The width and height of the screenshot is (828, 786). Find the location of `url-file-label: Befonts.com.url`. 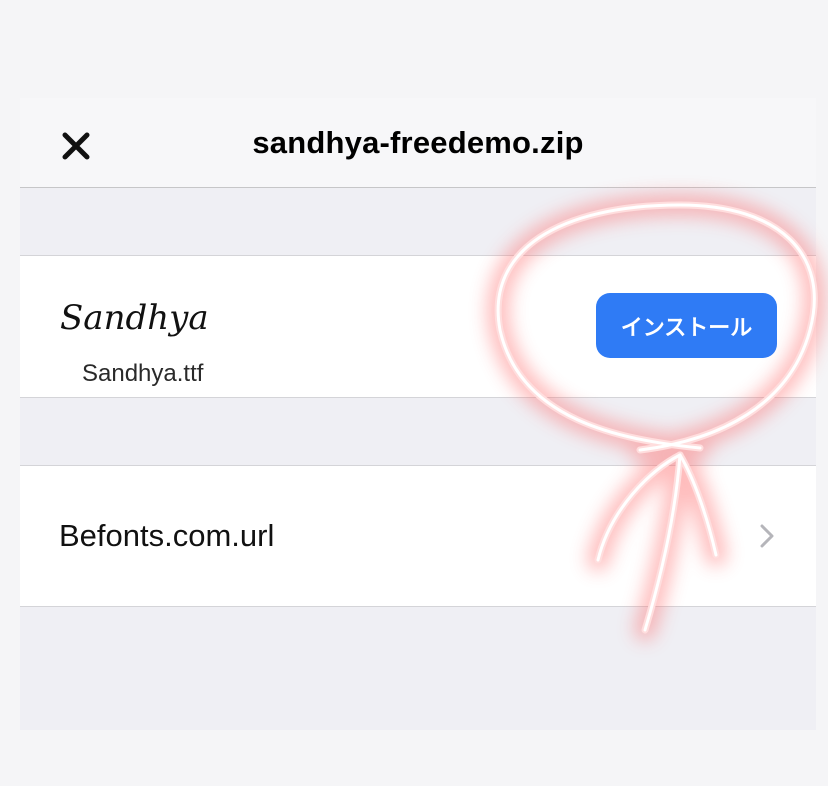

url-file-label: Befonts.com.url is located at coordinates (167, 535).